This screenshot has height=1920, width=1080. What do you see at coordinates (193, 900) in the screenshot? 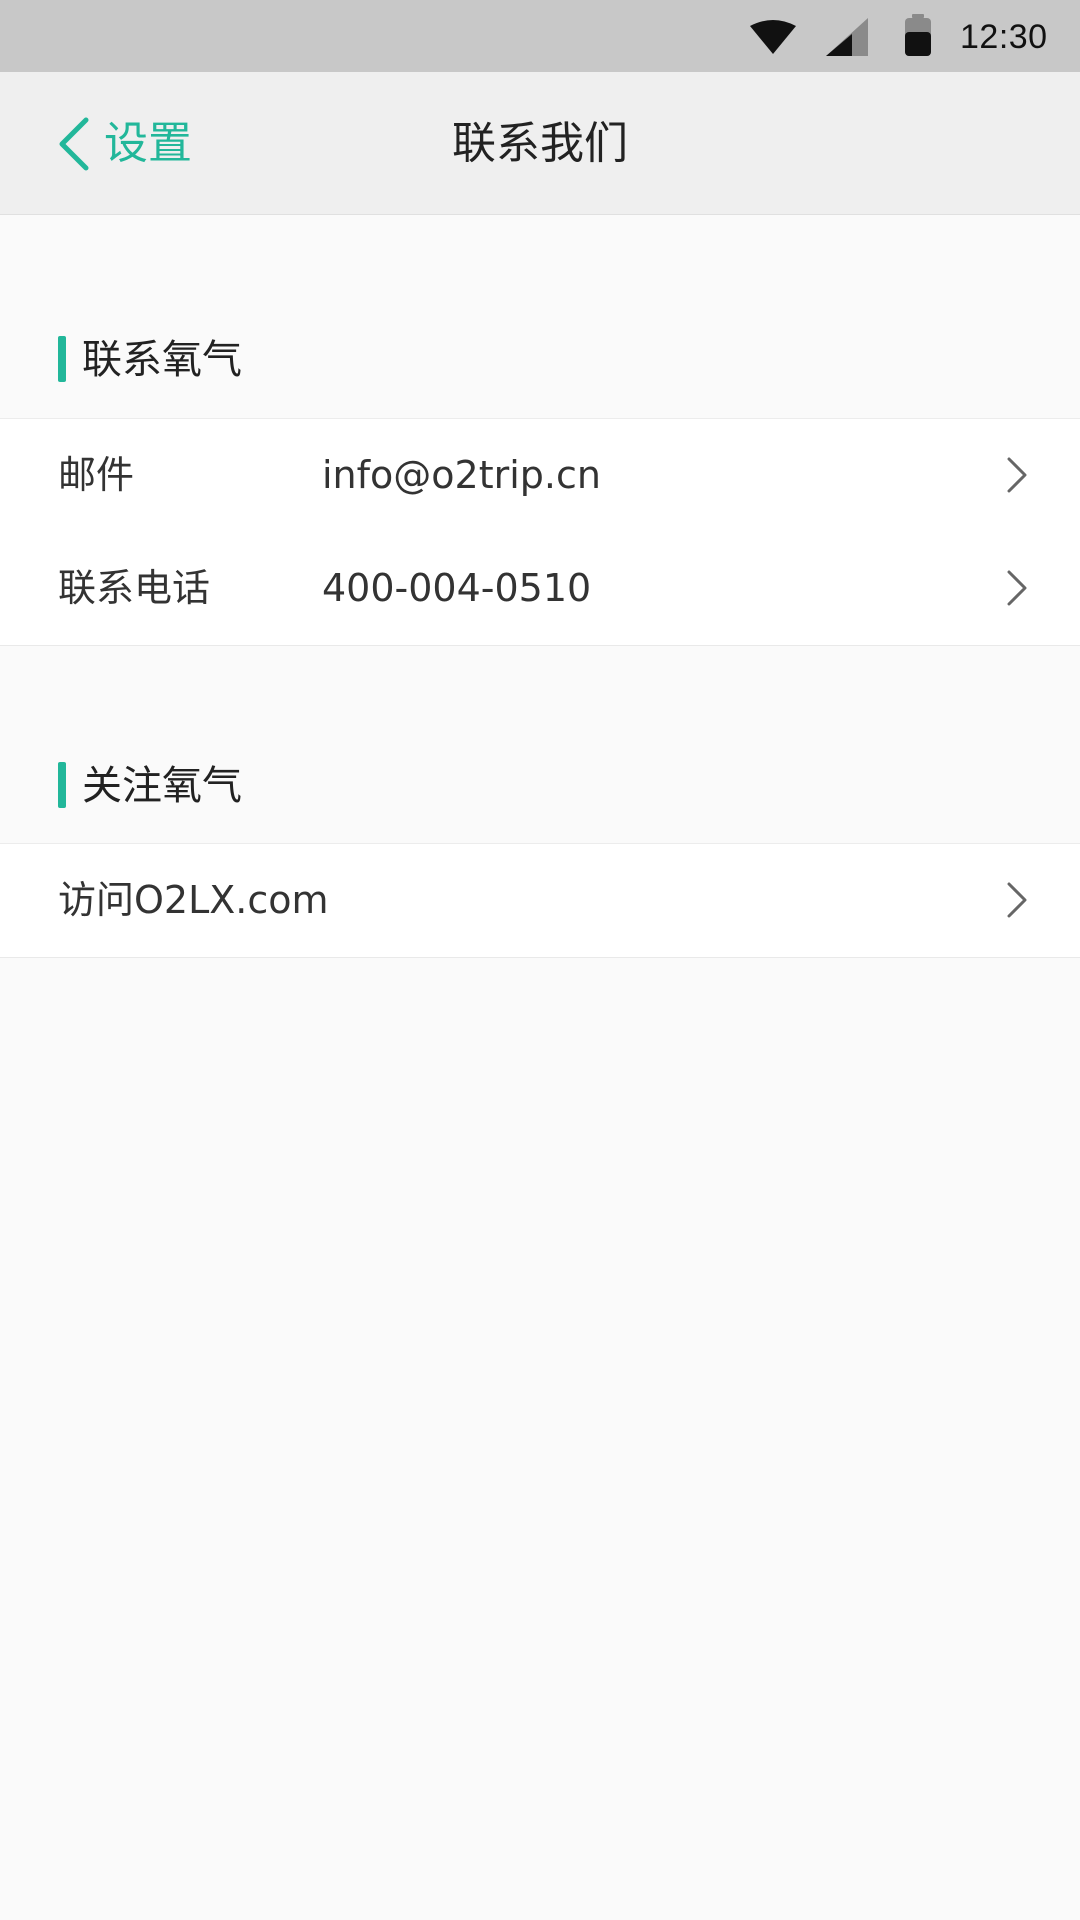
I see `website-link-label: 访问O2LX.com` at bounding box center [193, 900].